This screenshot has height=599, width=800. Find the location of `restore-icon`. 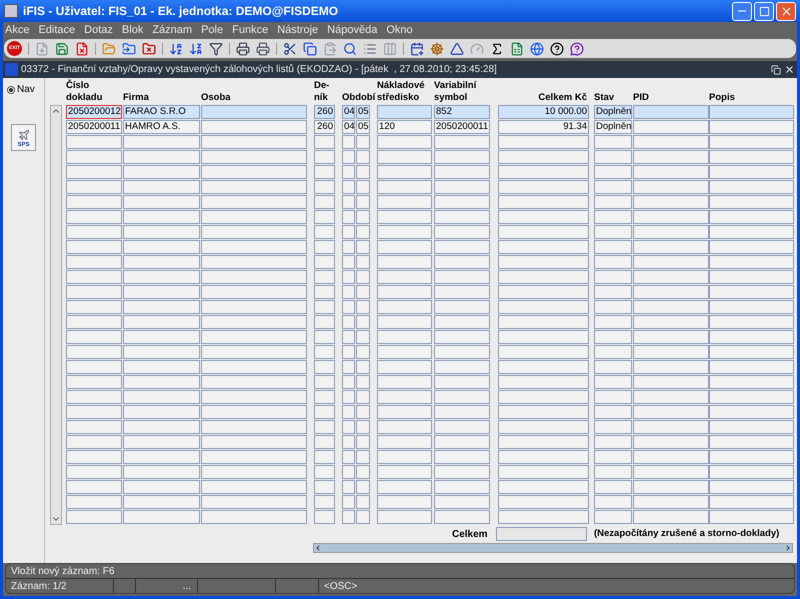

restore-icon is located at coordinates (776, 69).